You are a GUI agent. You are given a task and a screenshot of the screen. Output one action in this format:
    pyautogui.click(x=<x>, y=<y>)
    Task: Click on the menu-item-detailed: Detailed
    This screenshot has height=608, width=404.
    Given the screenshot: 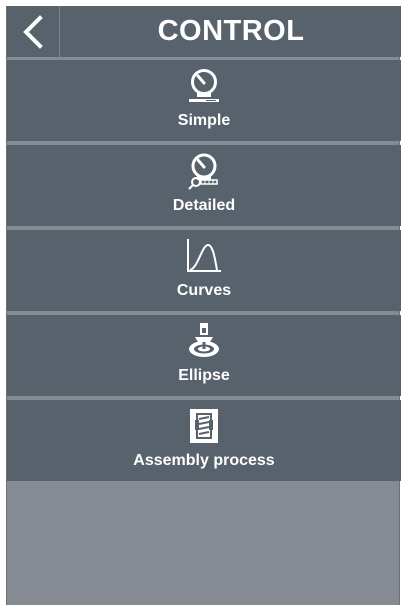 What is the action you would take?
    pyautogui.click(x=204, y=185)
    